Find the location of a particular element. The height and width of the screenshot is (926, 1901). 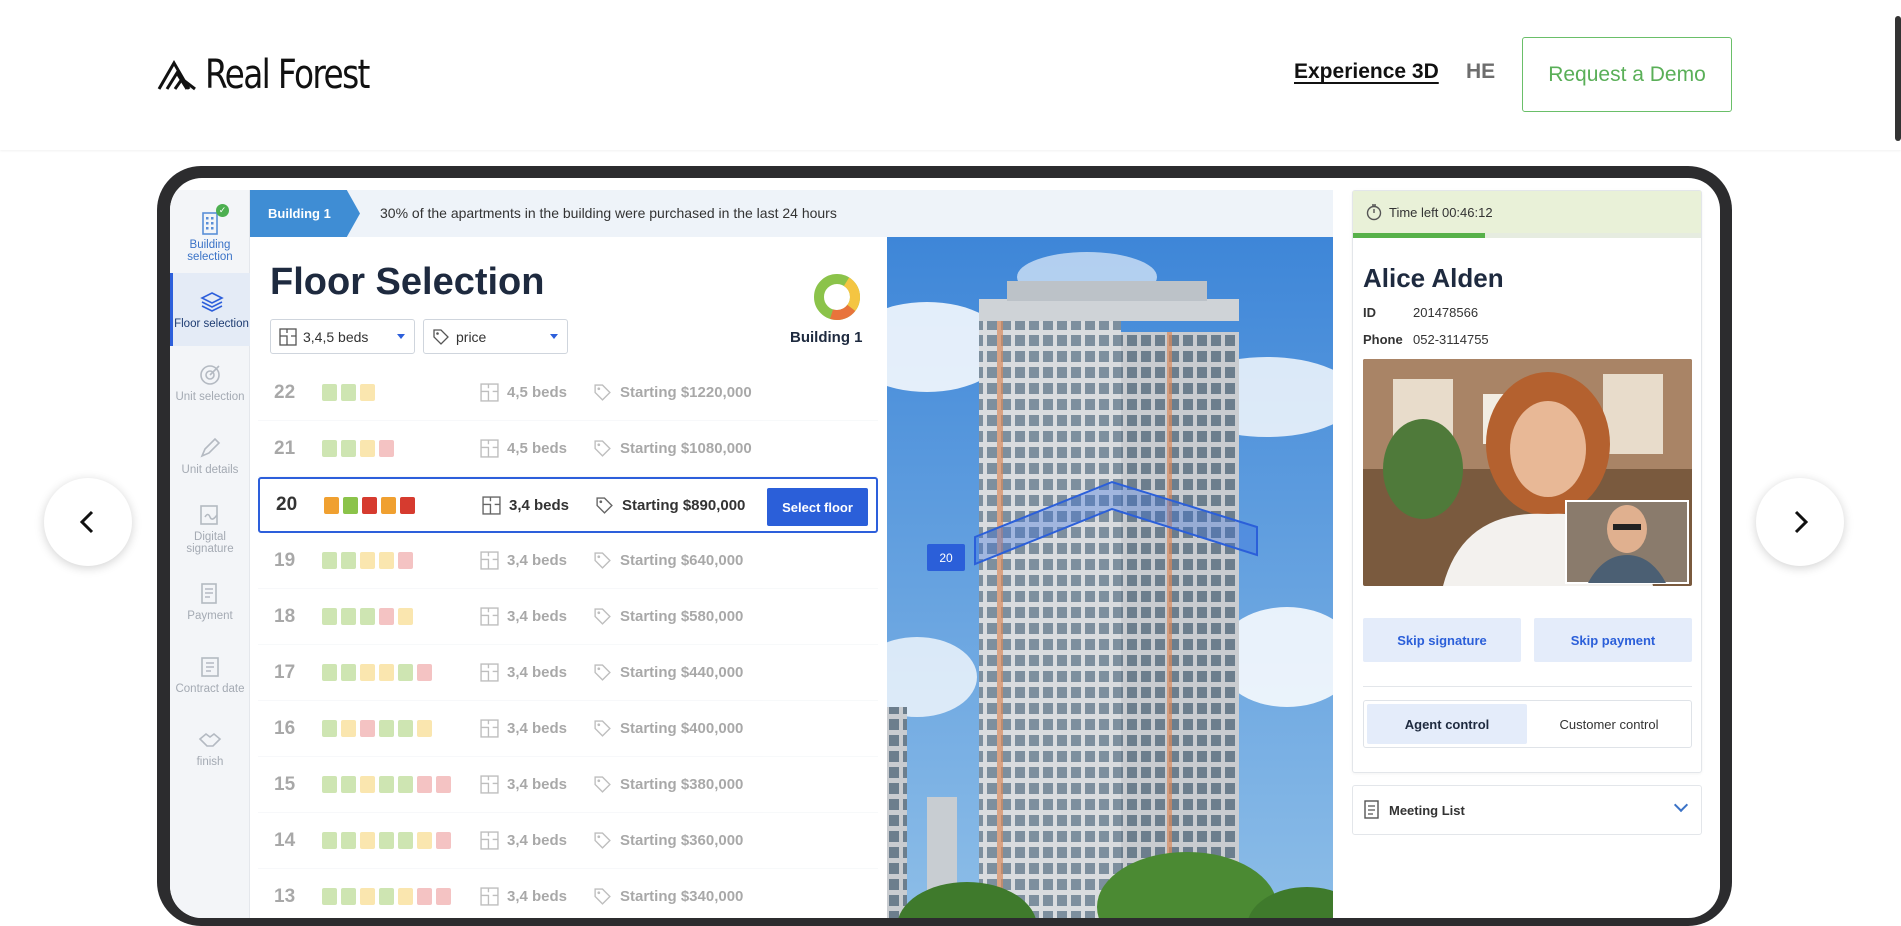

meeting-list-dropdown: Meeting List is located at coordinates (1527, 810).